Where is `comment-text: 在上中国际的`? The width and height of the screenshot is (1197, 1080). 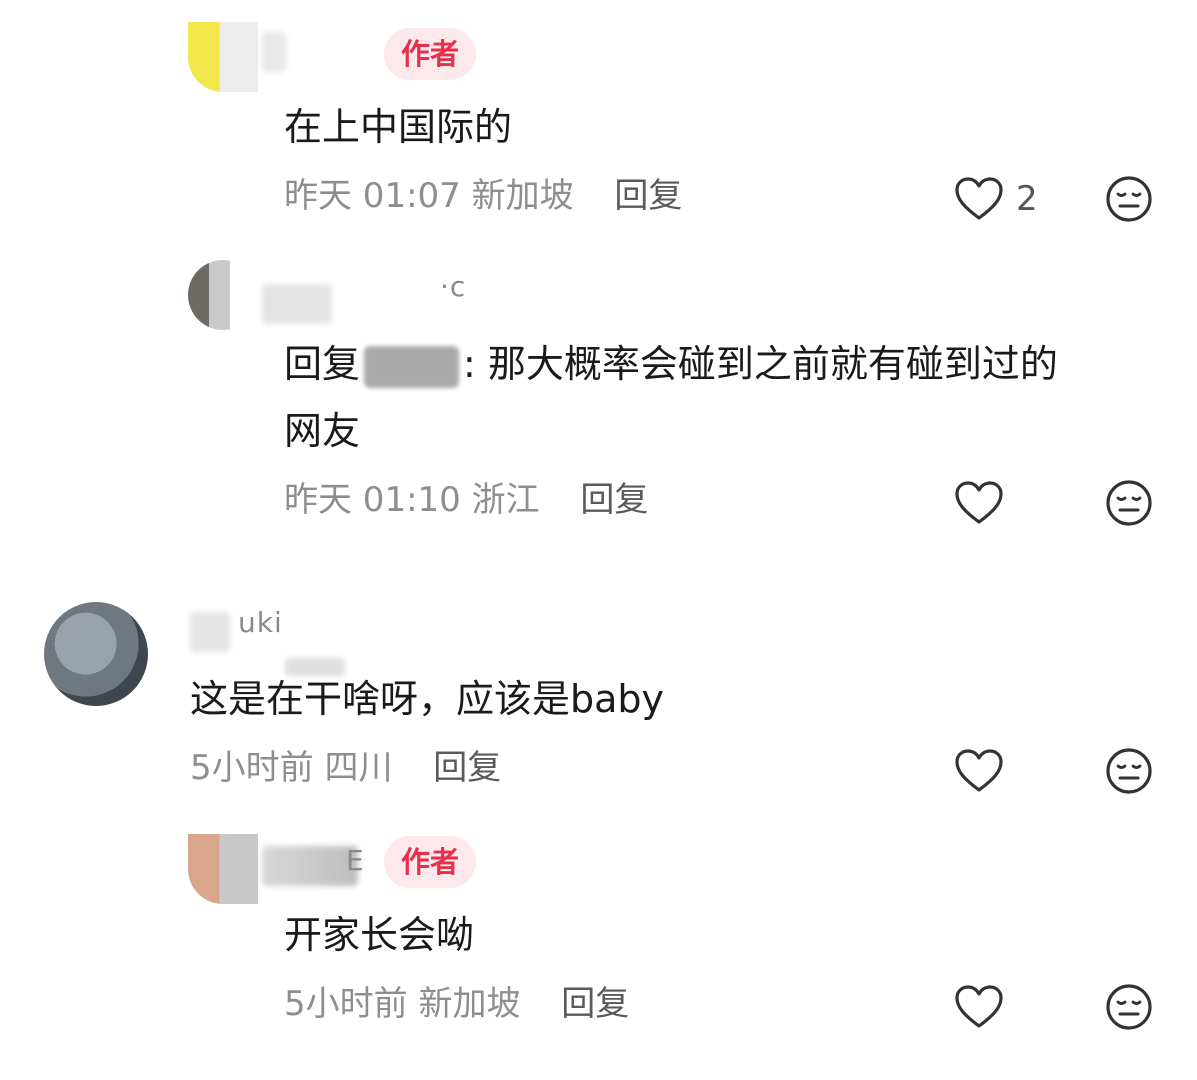
comment-text: 在上中国际的 is located at coordinates (398, 127).